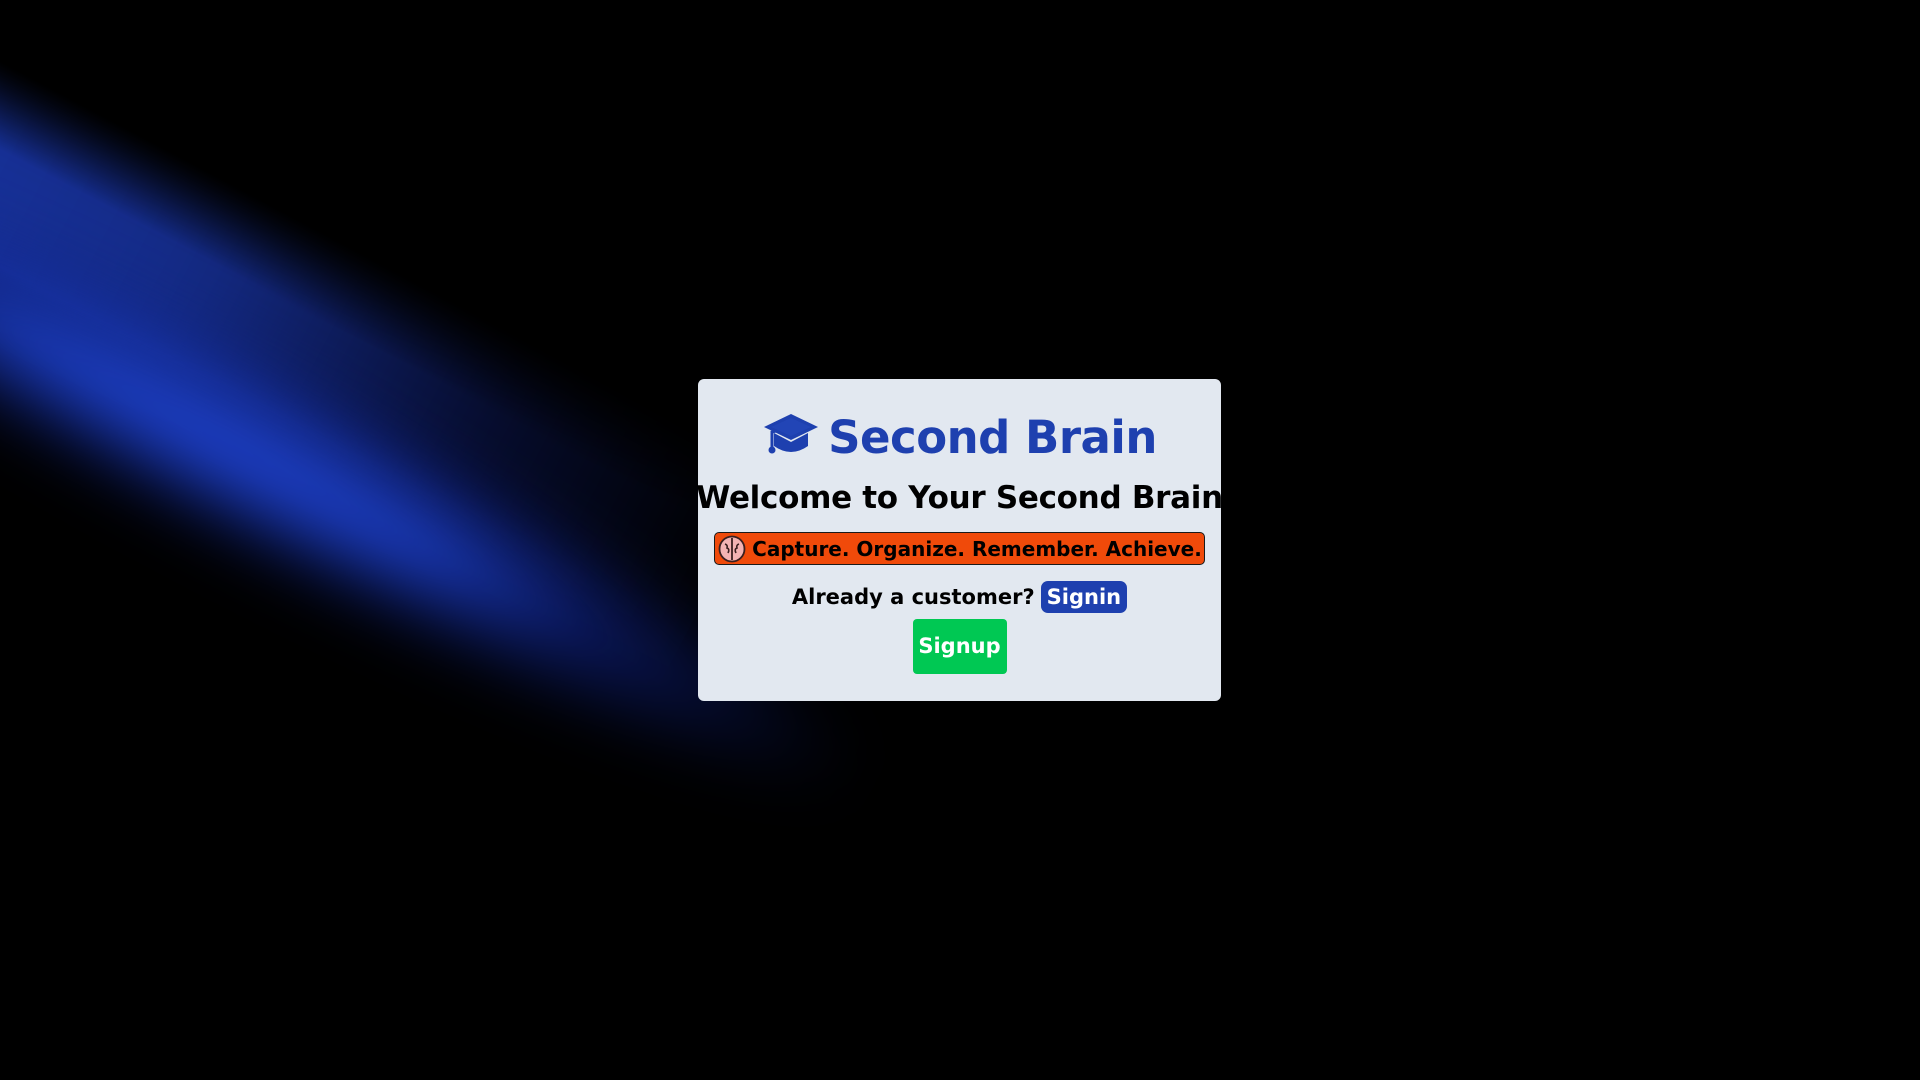 The height and width of the screenshot is (1080, 1920). I want to click on signin-row: Already a customer? Signin, so click(959, 597).